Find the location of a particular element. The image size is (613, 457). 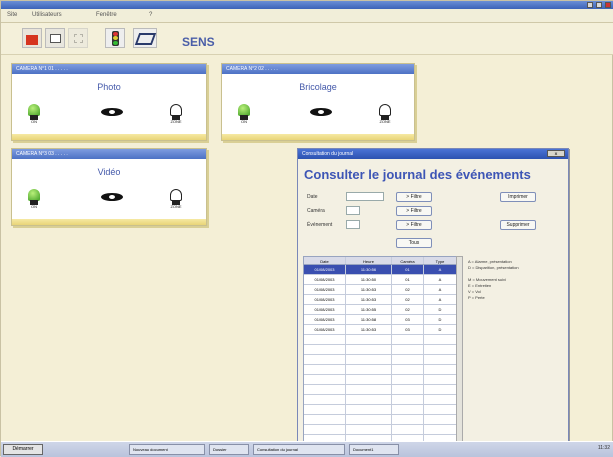

filter-camera-button: > Filtre is located at coordinates (414, 211).